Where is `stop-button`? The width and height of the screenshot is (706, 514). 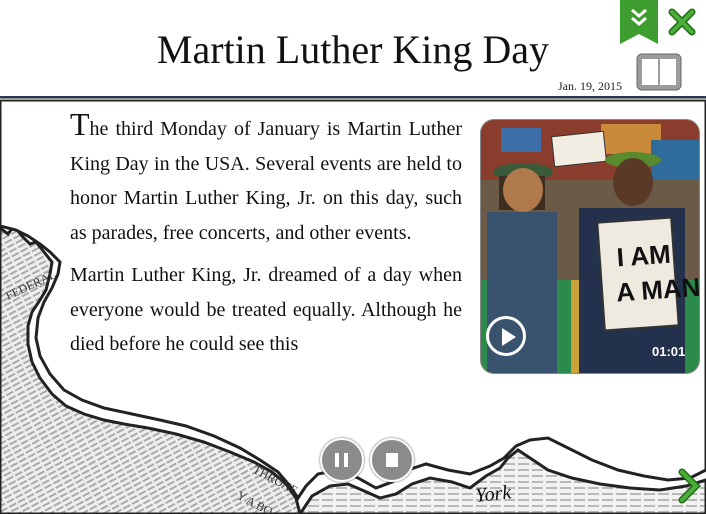 stop-button is located at coordinates (392, 460).